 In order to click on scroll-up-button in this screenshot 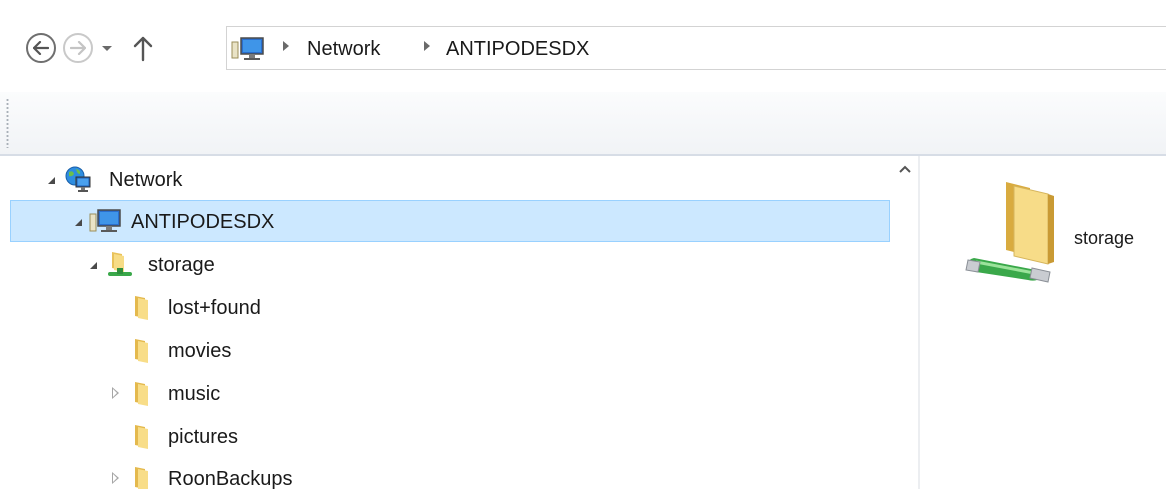, I will do `click(905, 169)`.